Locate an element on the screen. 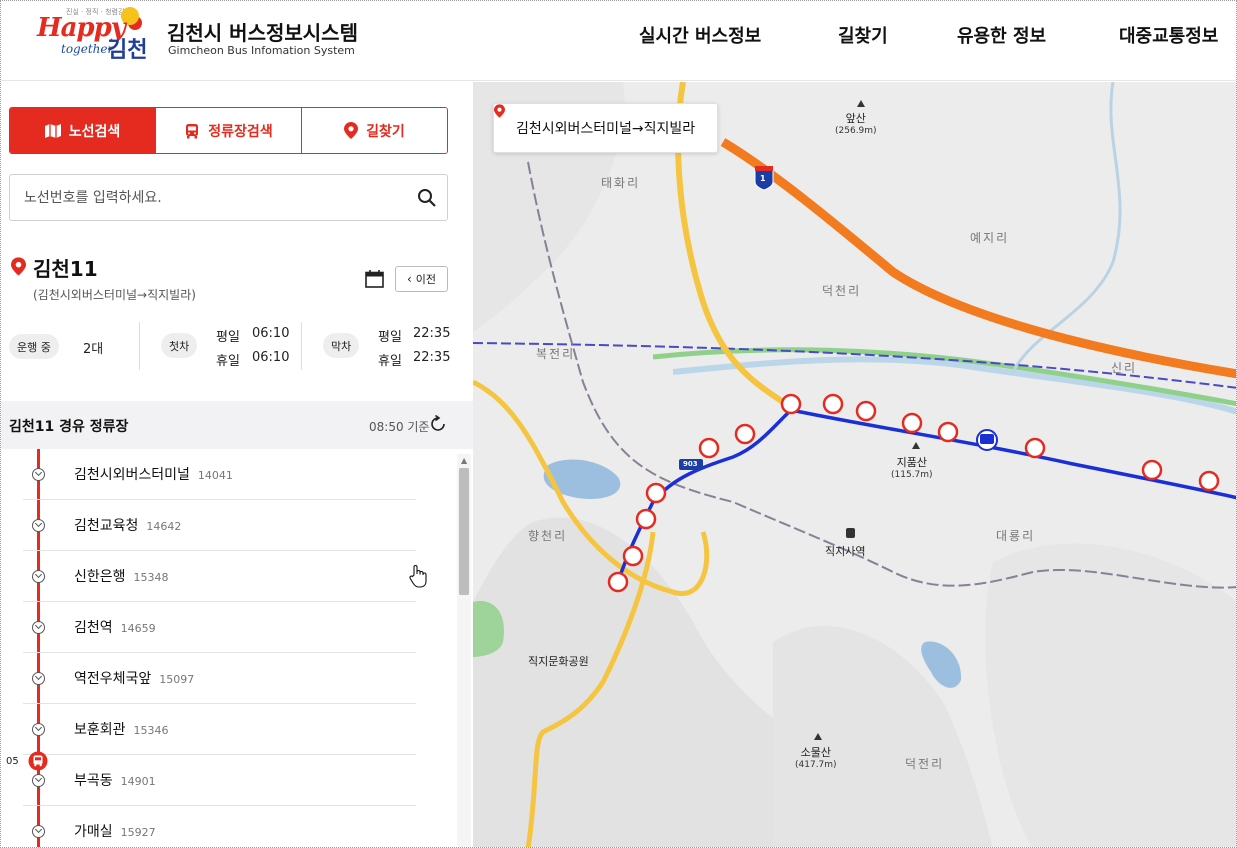 The image size is (1237, 848). divider is located at coordinates (301, 346).